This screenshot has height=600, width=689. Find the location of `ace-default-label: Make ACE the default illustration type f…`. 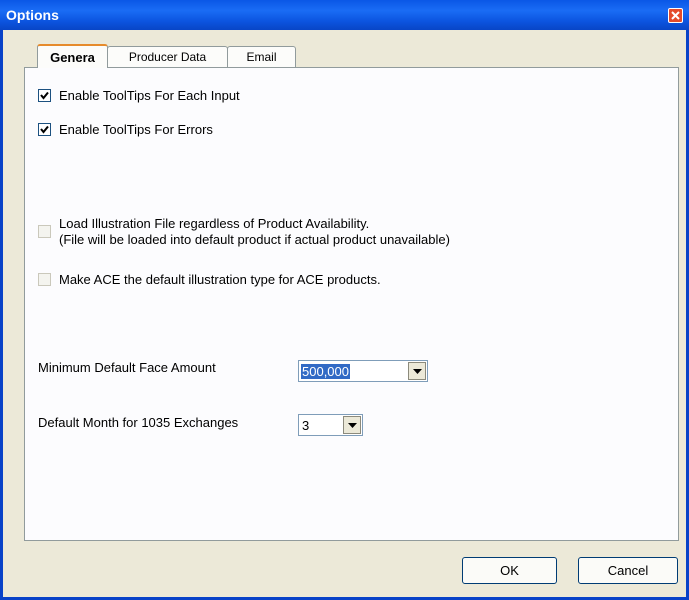

ace-default-label: Make ACE the default illustration type f… is located at coordinates (220, 279).